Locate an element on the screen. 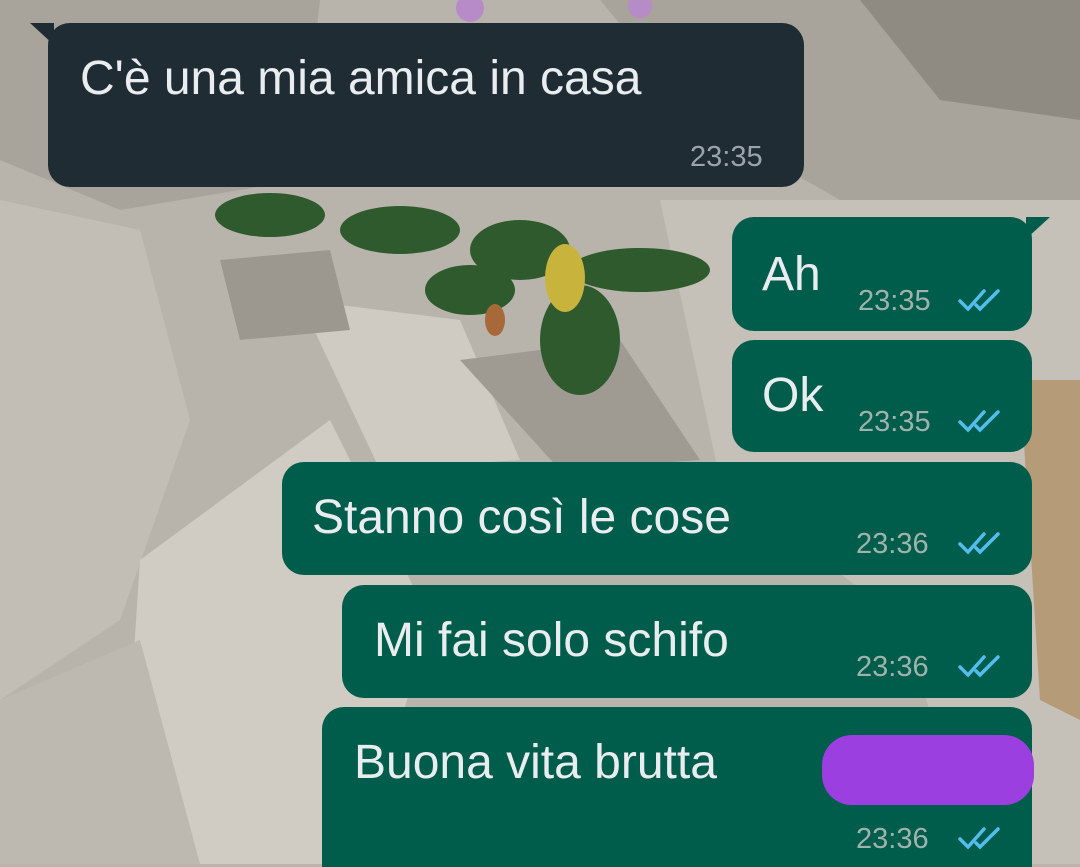  message-bubble-outgoing: Ok 23:35 is located at coordinates (882, 396).